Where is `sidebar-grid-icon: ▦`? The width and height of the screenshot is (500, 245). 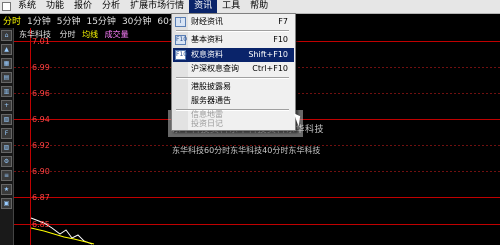
sidebar-grid-icon: ▦ is located at coordinates (6, 63).